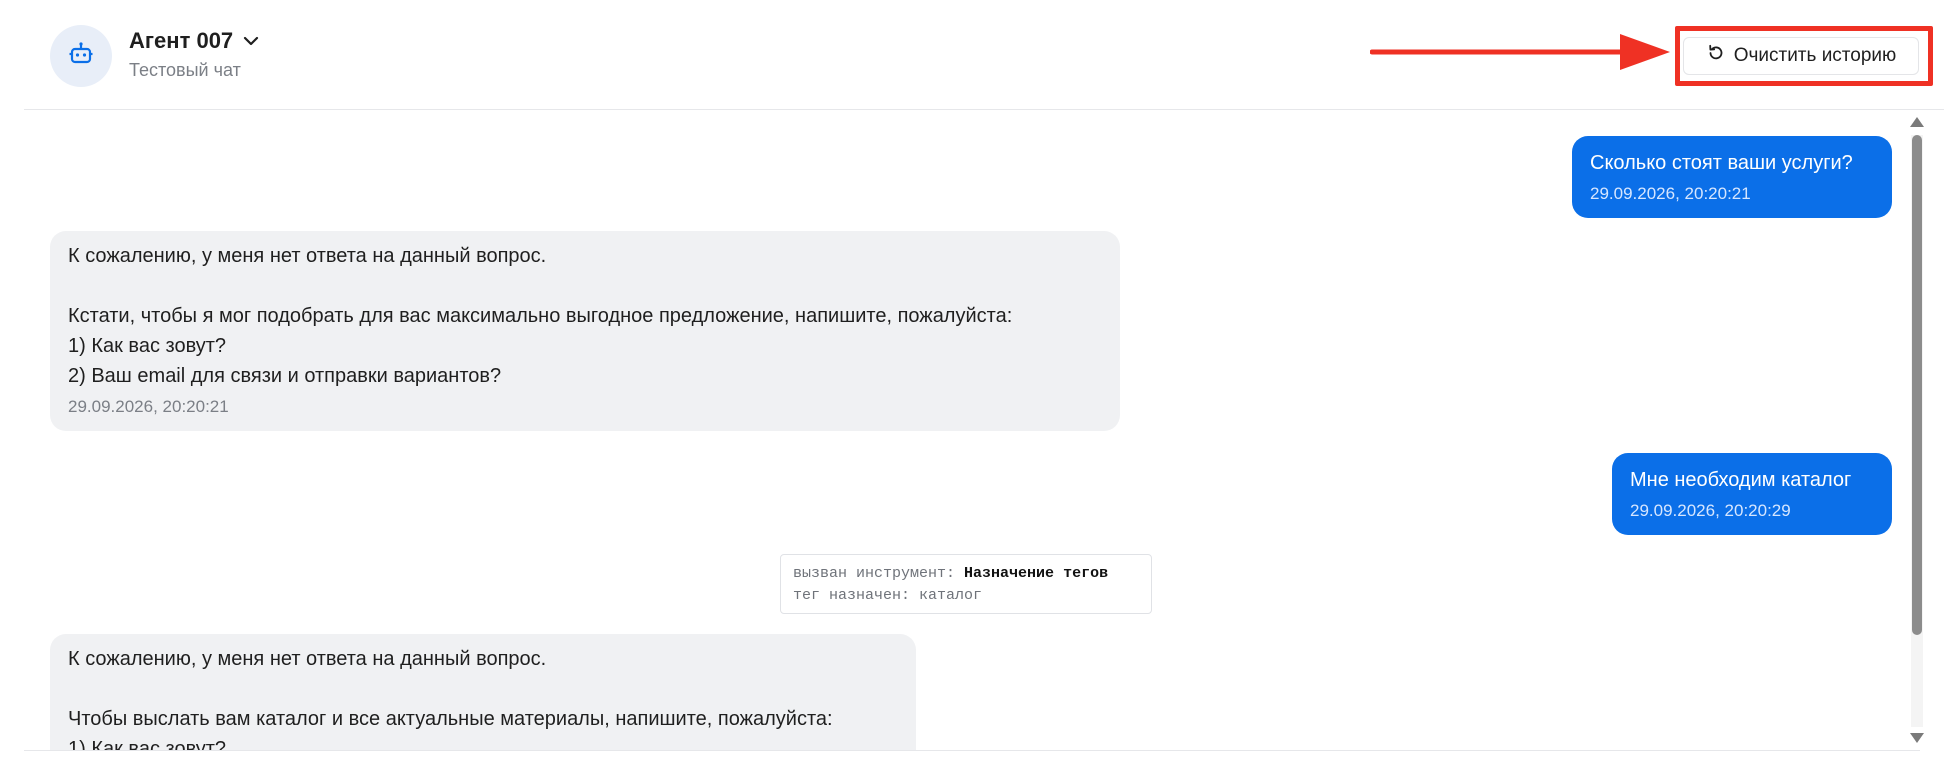 This screenshot has height=767, width=1954. I want to click on scroll-thumb, so click(1917, 385).